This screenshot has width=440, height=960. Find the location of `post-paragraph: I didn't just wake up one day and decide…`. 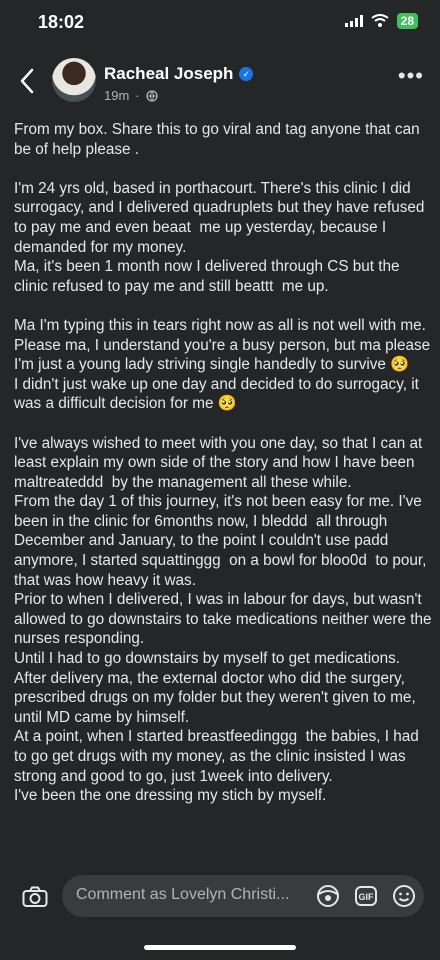

post-paragraph: I didn't just wake up one day and decide… is located at coordinates (219, 394).